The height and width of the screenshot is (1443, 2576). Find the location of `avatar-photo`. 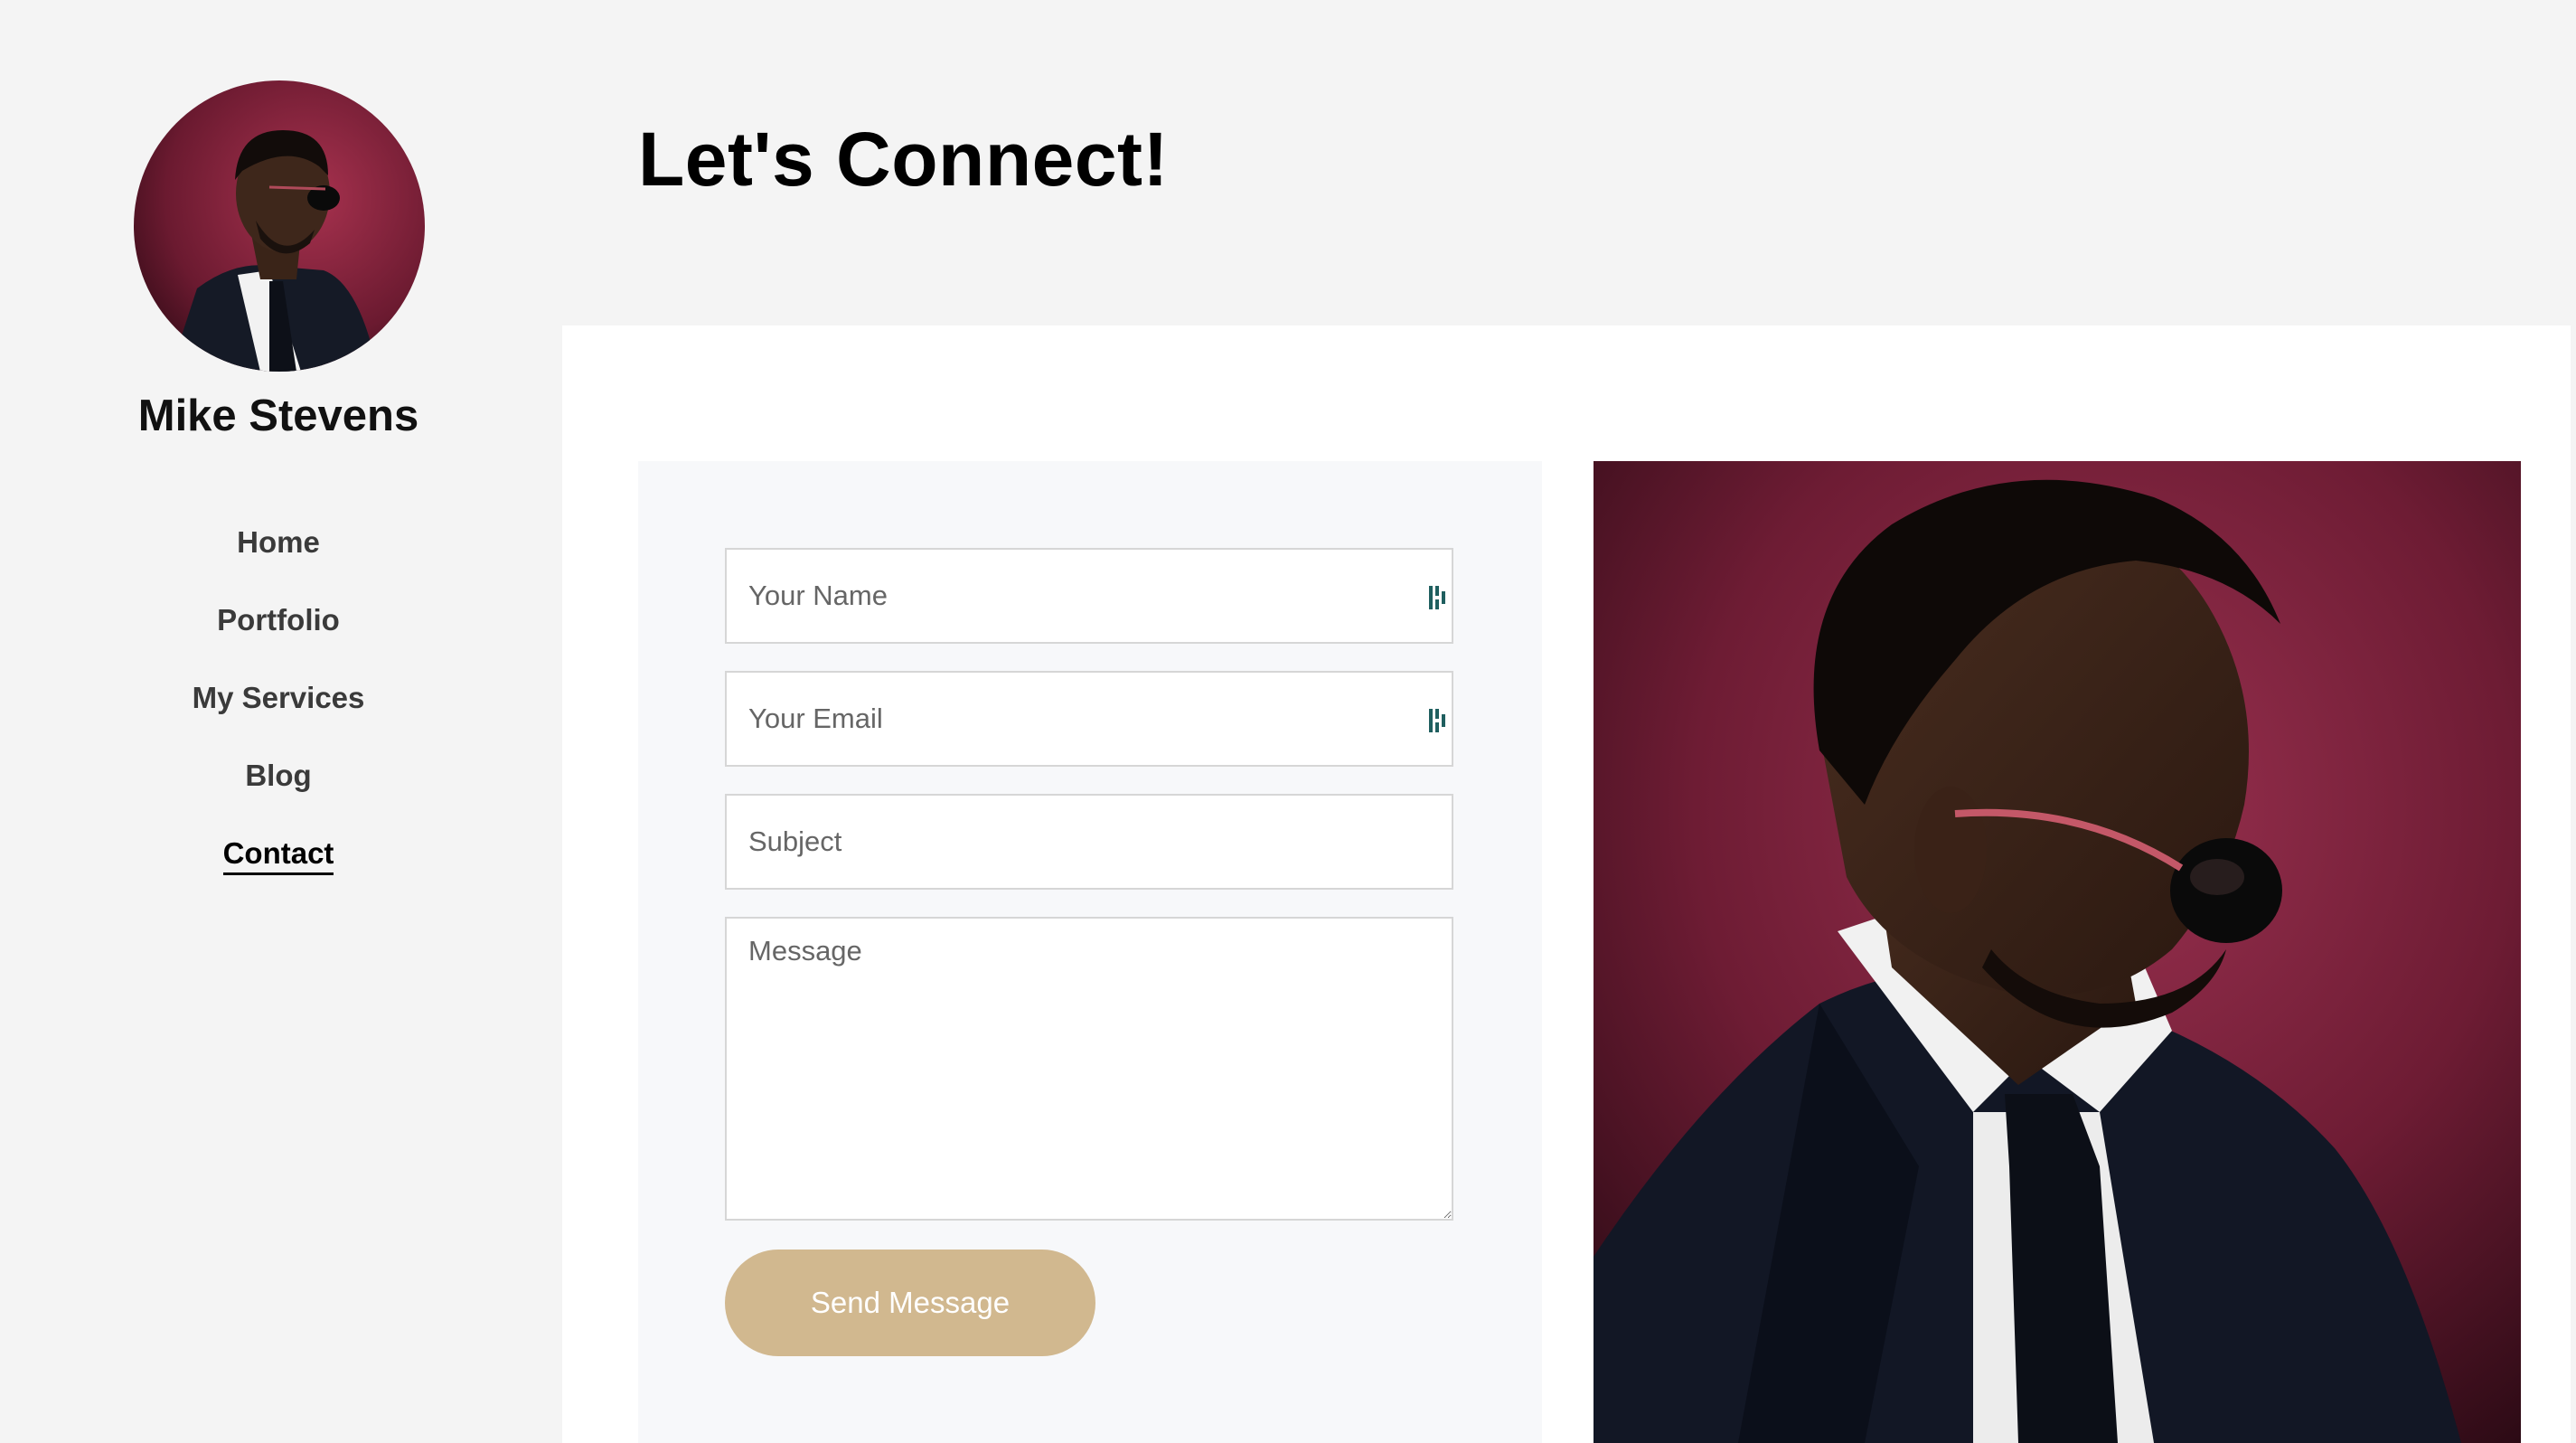

avatar-photo is located at coordinates (279, 226).